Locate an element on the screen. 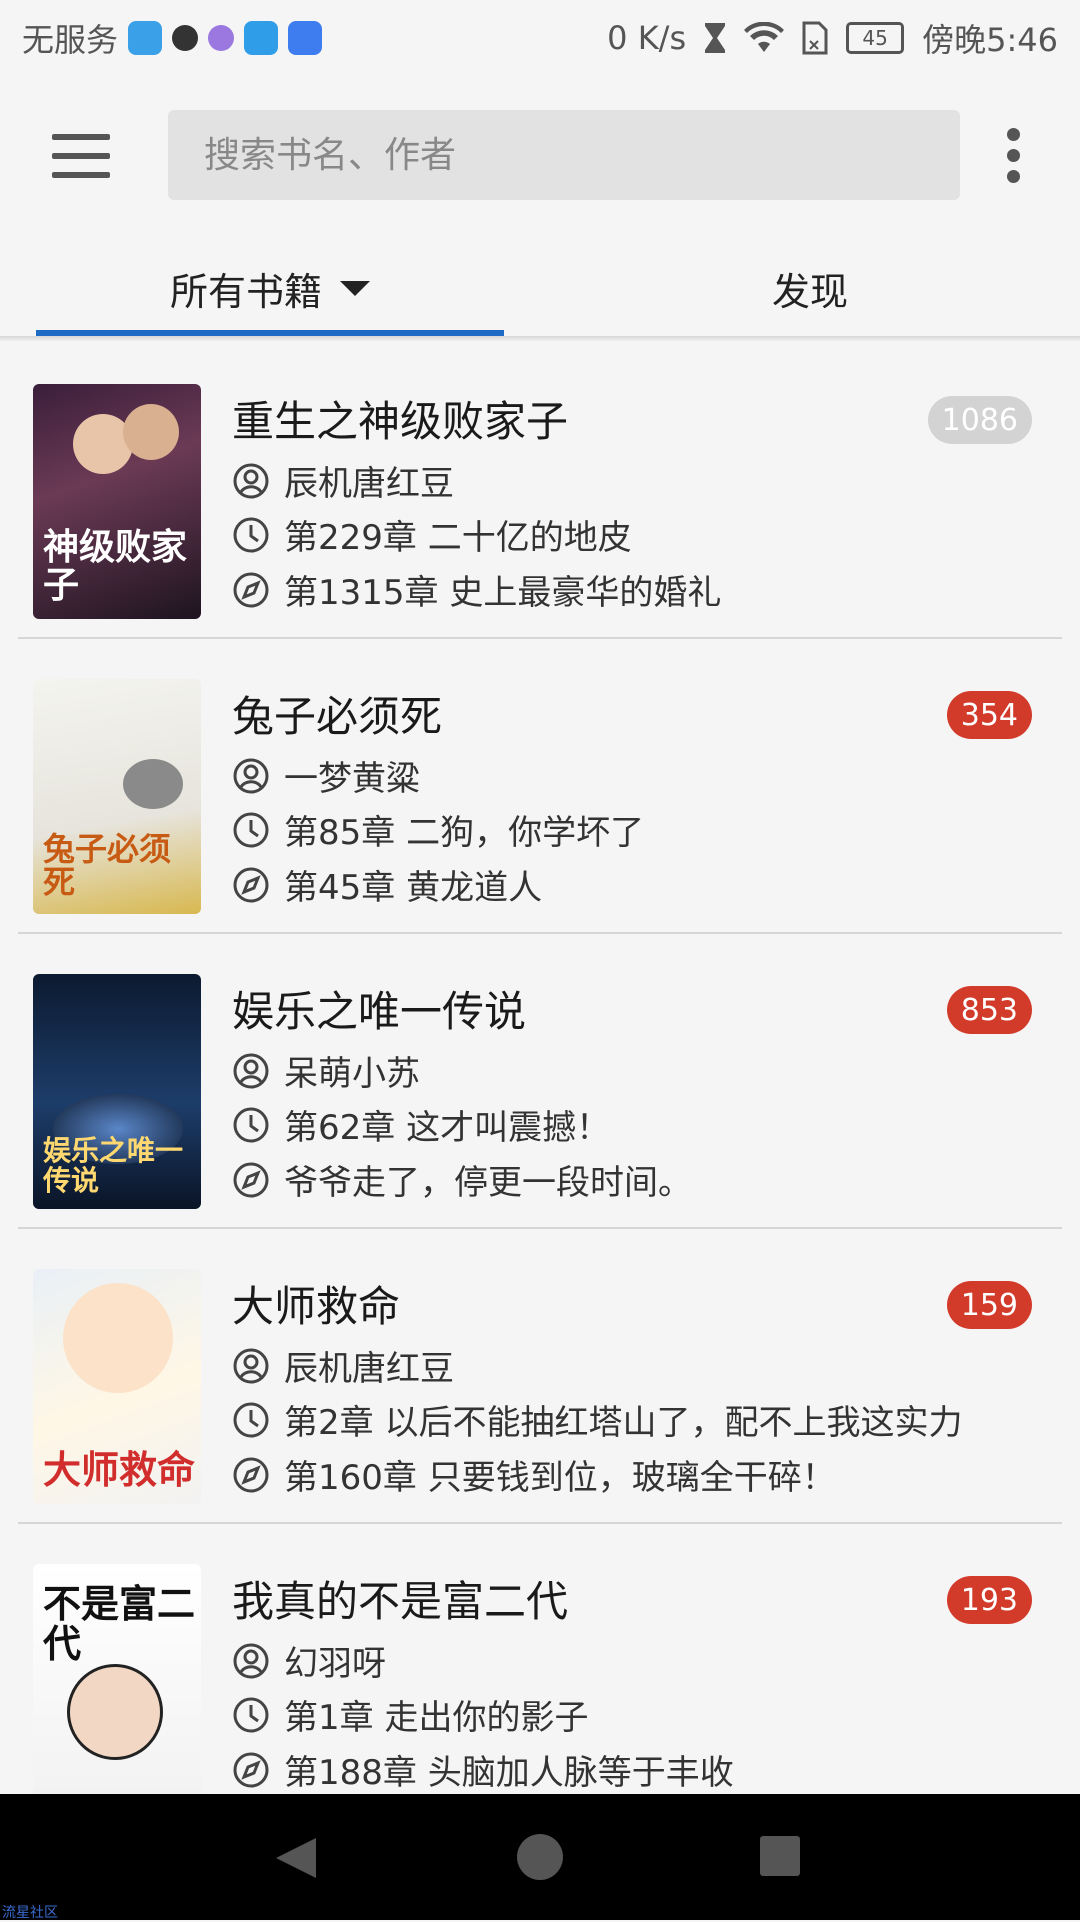  book-last-read: 第2章 以后不能抽红塔山了，配不上我这实力 is located at coordinates (623, 1423).